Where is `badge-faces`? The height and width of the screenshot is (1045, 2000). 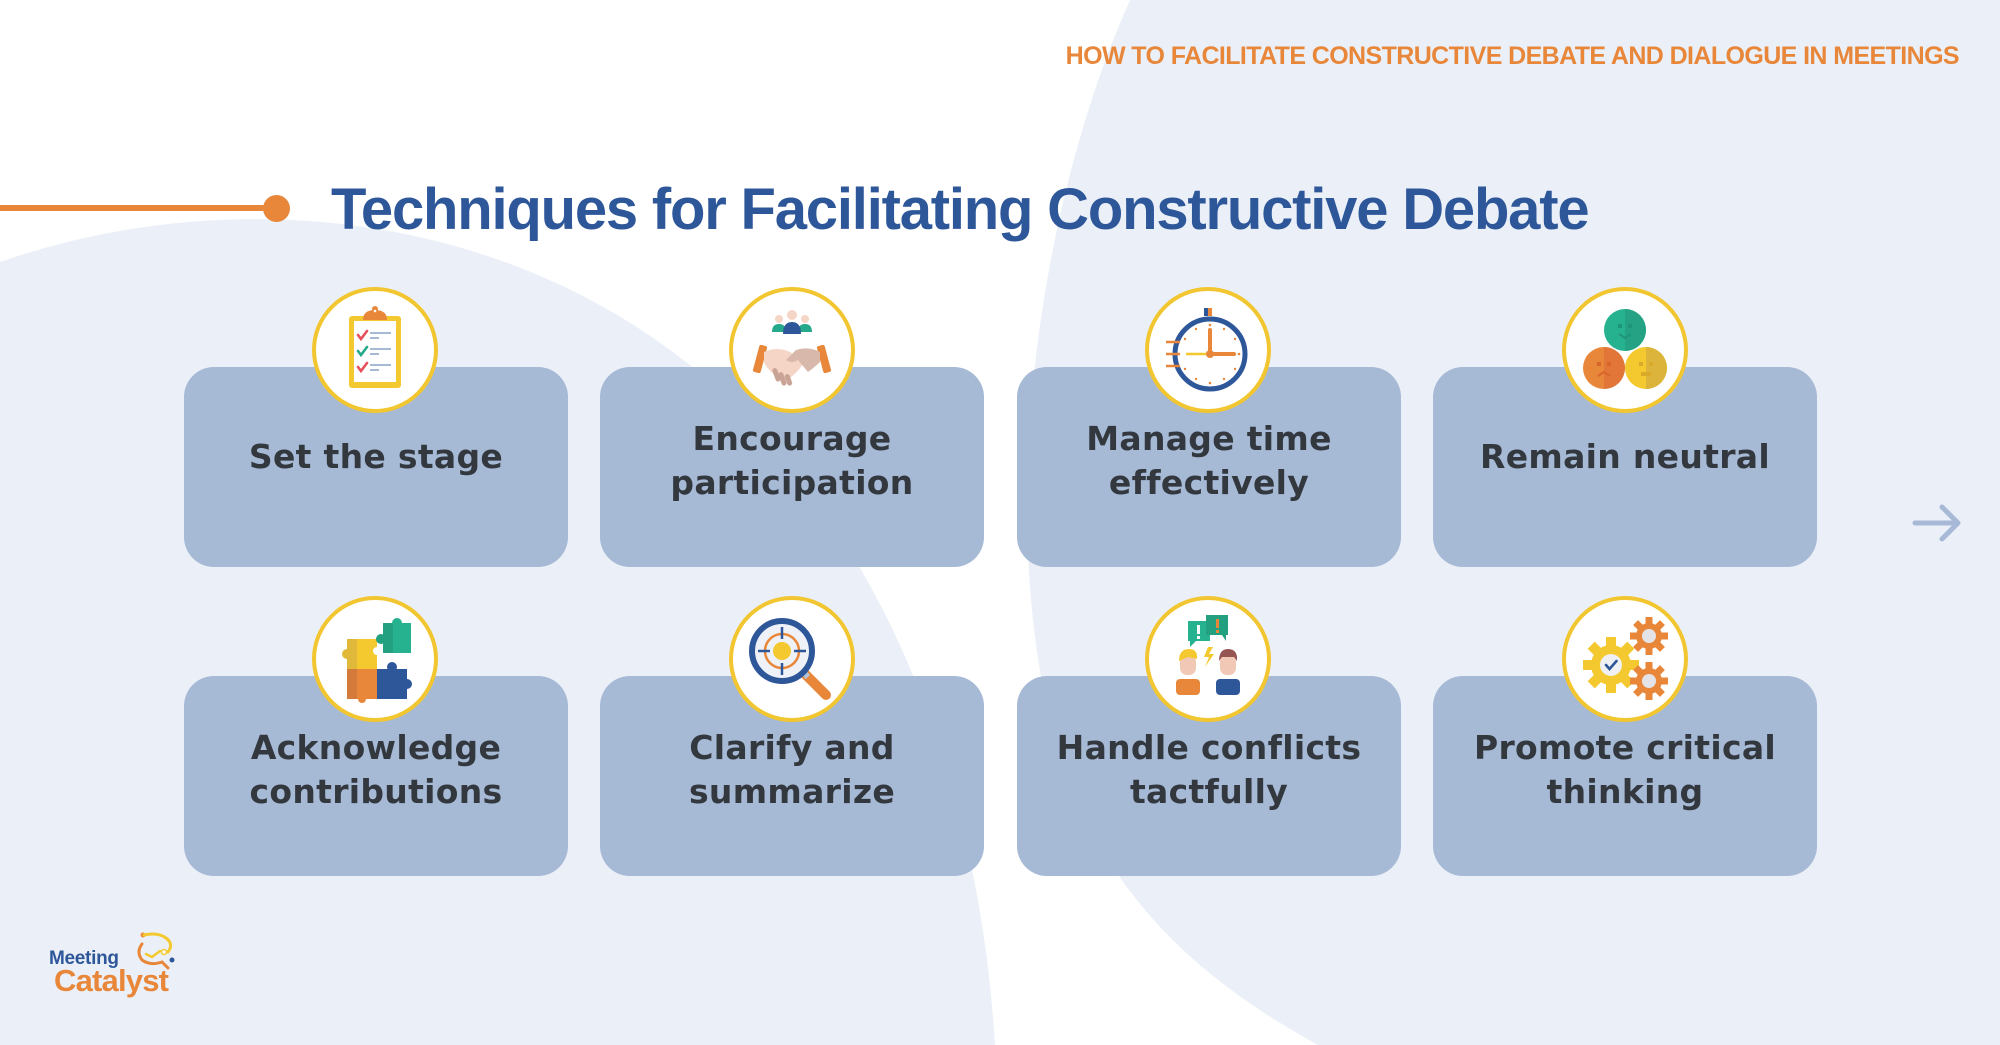
badge-faces is located at coordinates (1625, 350).